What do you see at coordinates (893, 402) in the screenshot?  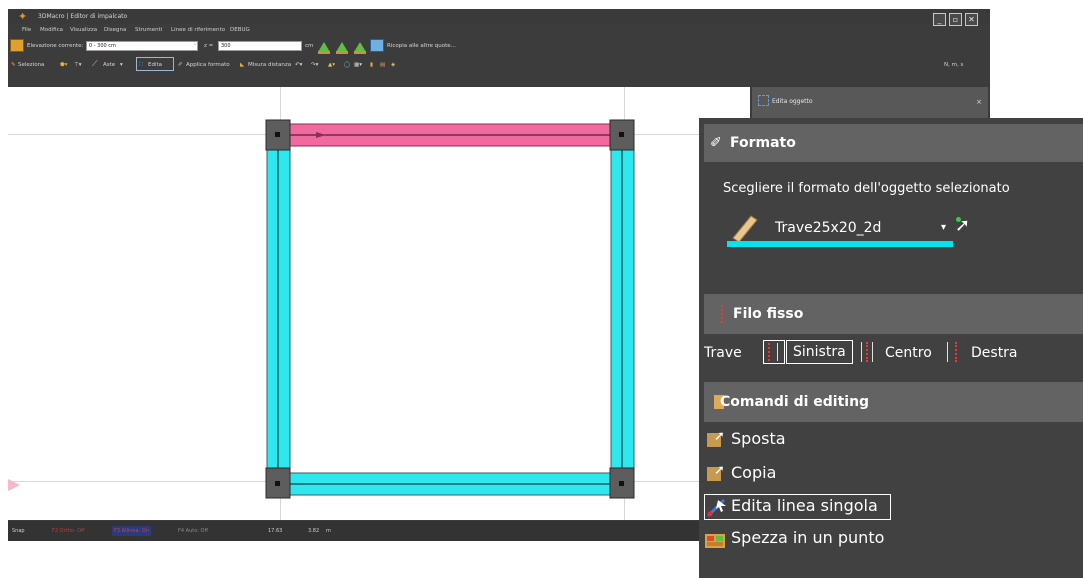 I see `comandi-section-header: Comandi di editing` at bounding box center [893, 402].